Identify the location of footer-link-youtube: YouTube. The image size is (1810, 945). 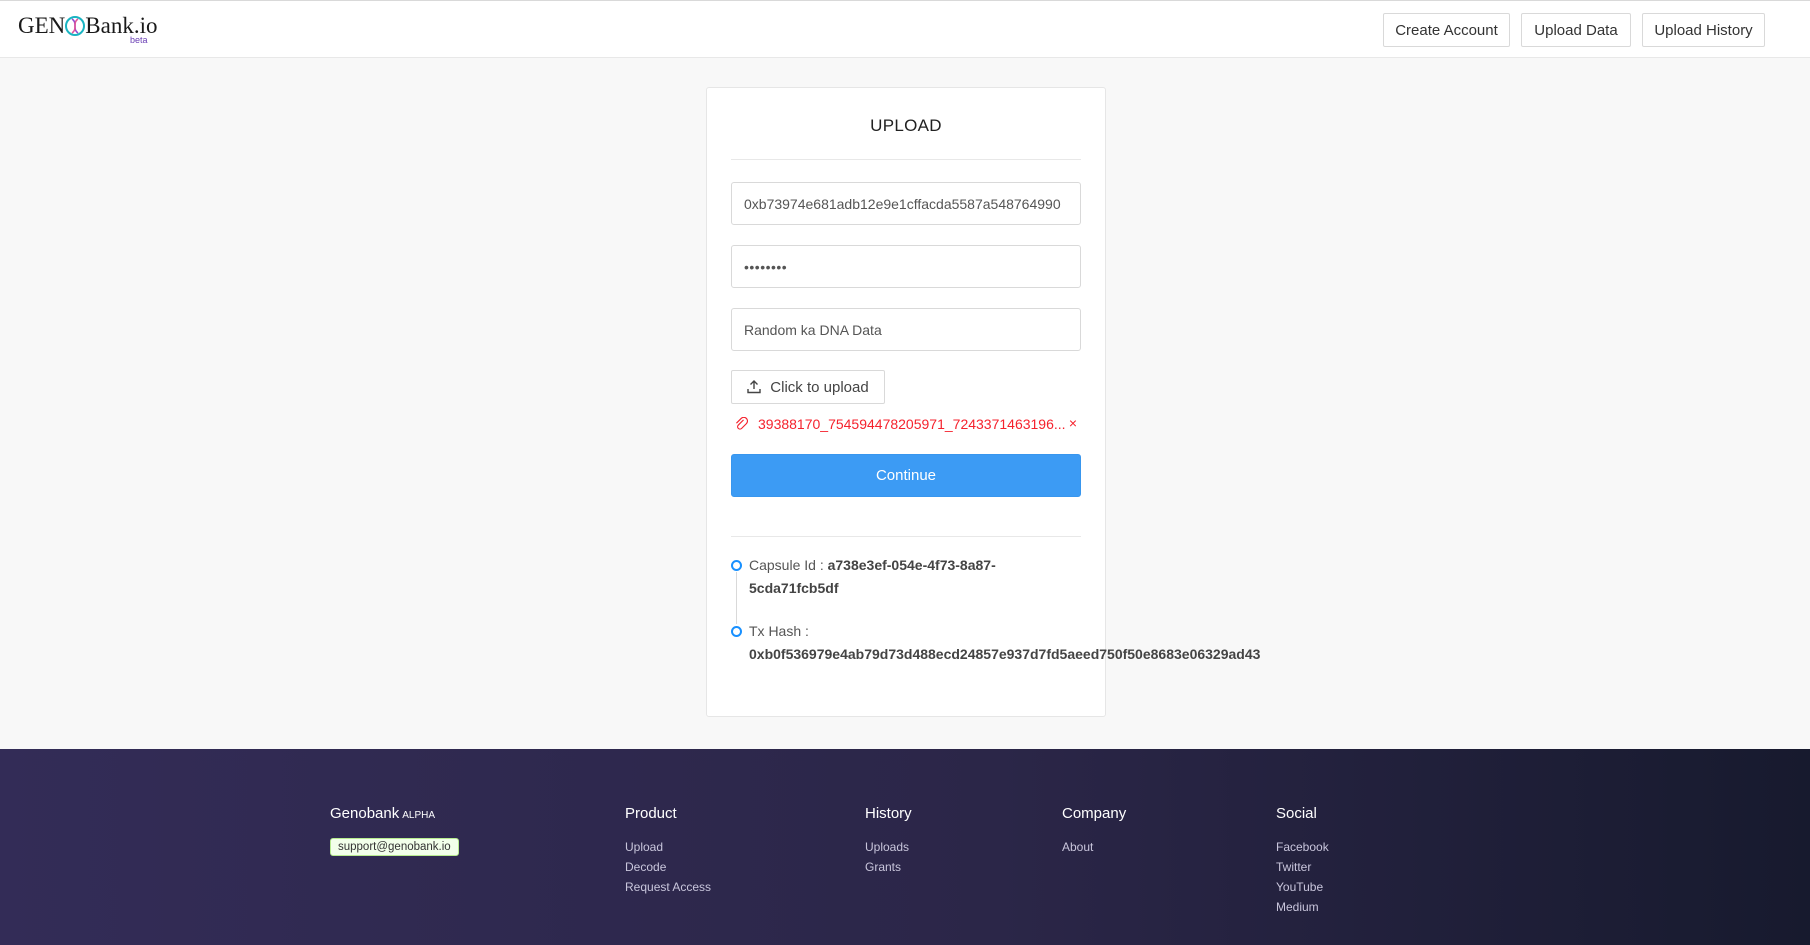
(1302, 887).